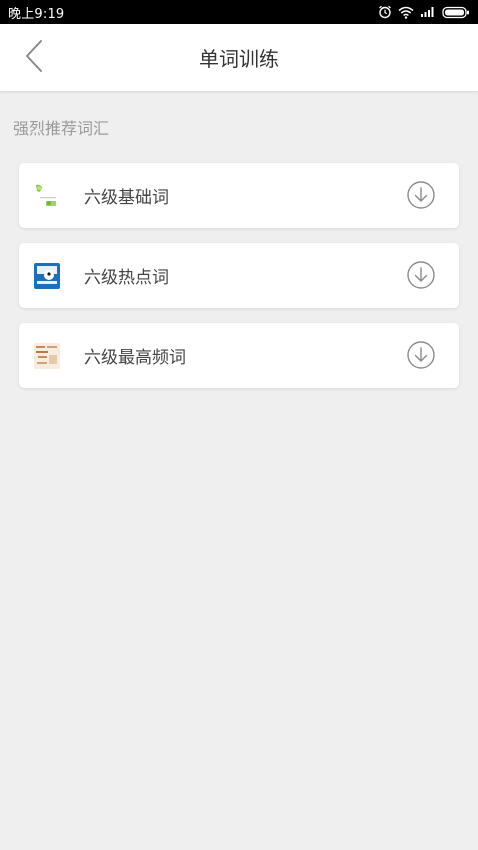 The image size is (478, 850). What do you see at coordinates (135, 358) in the screenshot?
I see `list-item-label: 六级最高频词` at bounding box center [135, 358].